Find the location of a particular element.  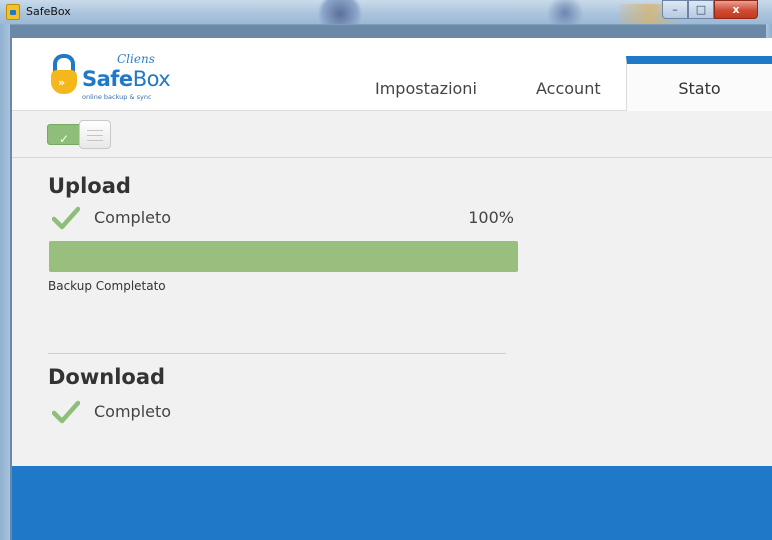

logo-tagline: online backup & sync is located at coordinates (117, 97).